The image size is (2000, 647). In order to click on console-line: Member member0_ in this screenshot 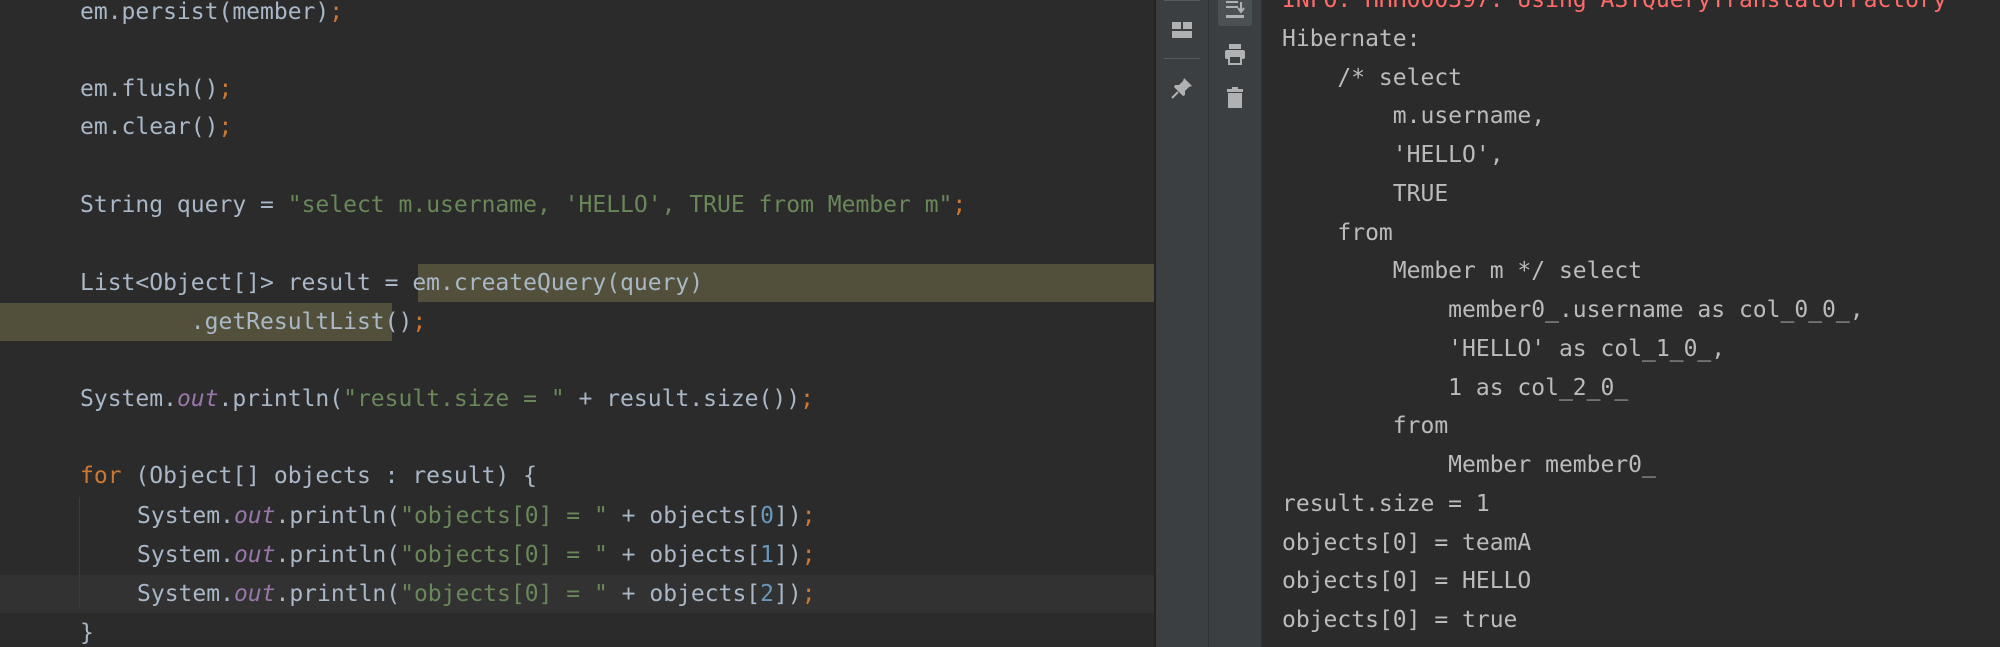, I will do `click(1469, 465)`.